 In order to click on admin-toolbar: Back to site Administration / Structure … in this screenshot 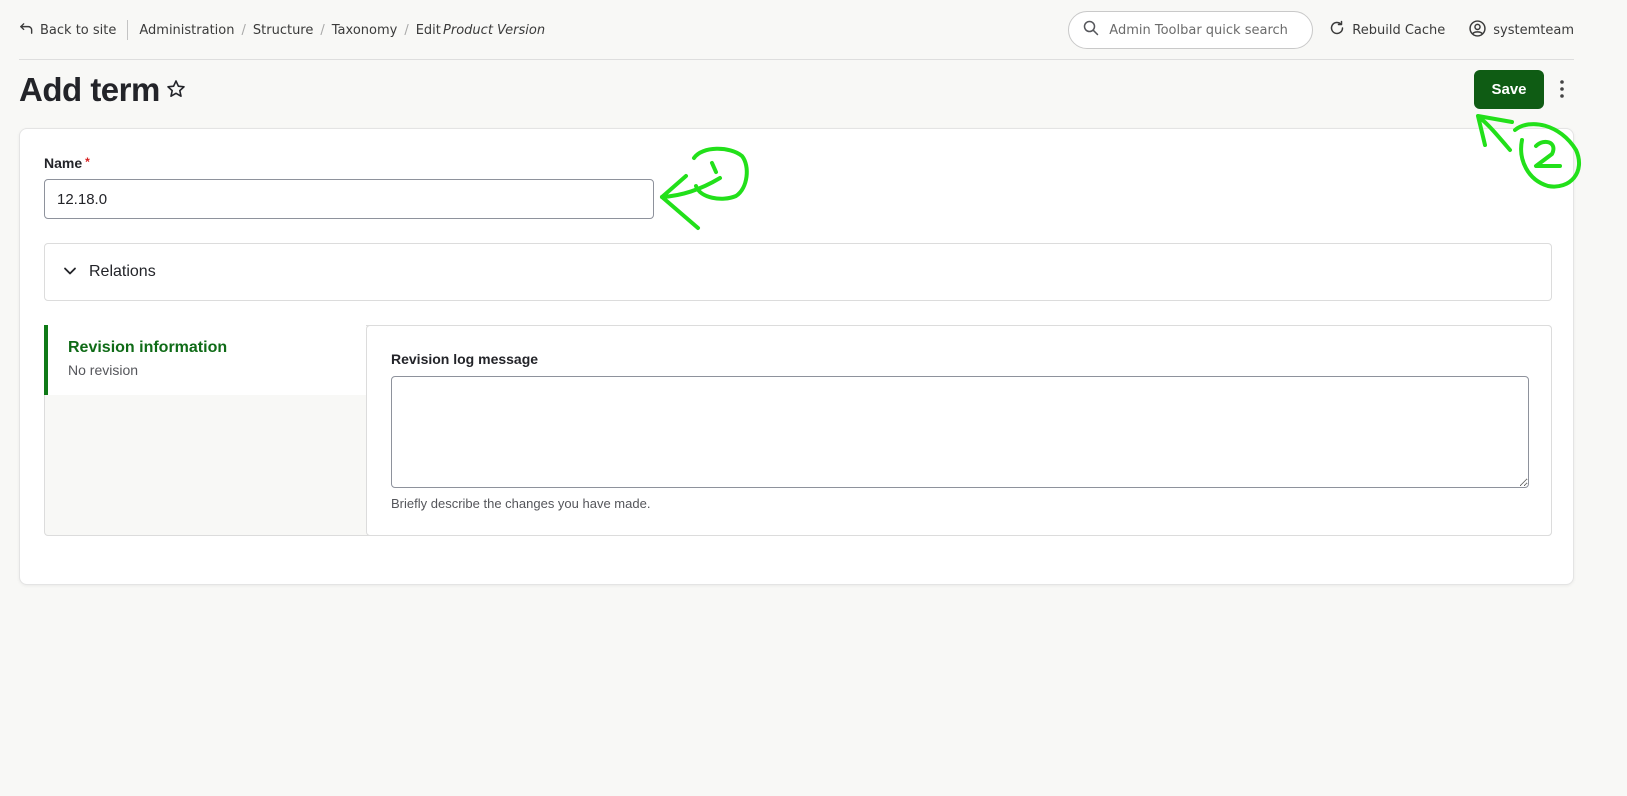, I will do `click(796, 30)`.